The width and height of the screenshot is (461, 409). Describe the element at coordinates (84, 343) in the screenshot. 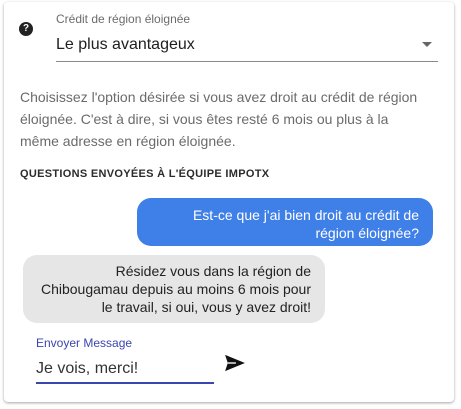

I see `message-input-label: Envoyer Message` at that location.